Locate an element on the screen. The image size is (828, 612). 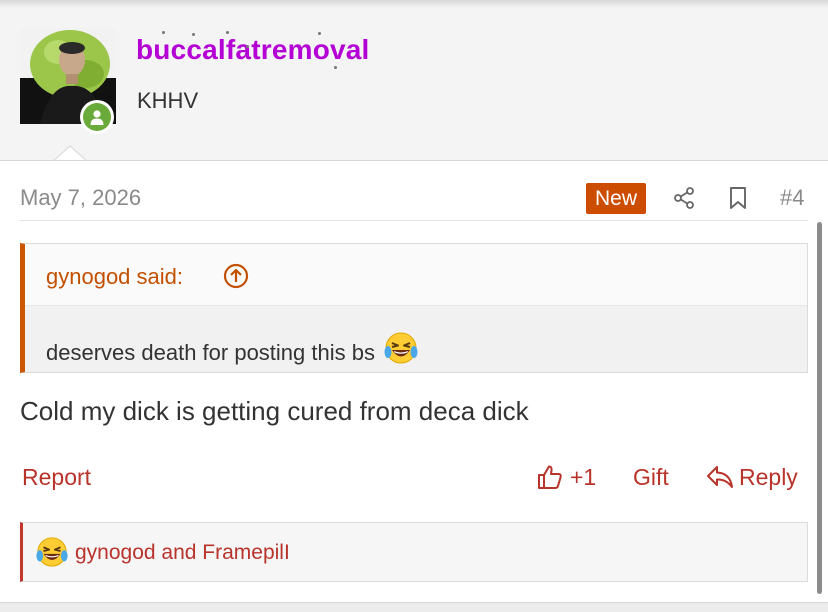
reply-icon is located at coordinates (720, 477).